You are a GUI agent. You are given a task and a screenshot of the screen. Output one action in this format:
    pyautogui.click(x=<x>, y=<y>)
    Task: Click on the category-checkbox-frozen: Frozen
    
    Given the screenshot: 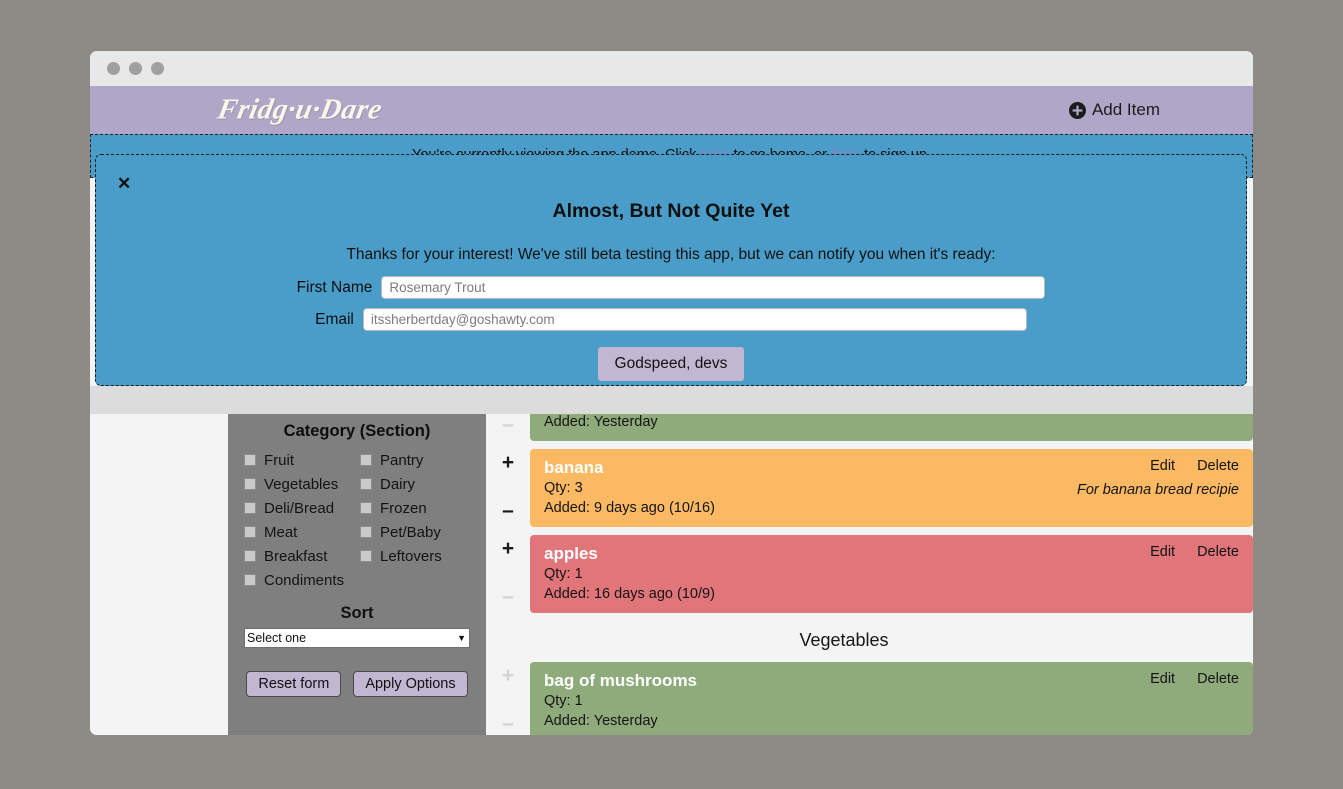 What is the action you would take?
    pyautogui.click(x=415, y=508)
    